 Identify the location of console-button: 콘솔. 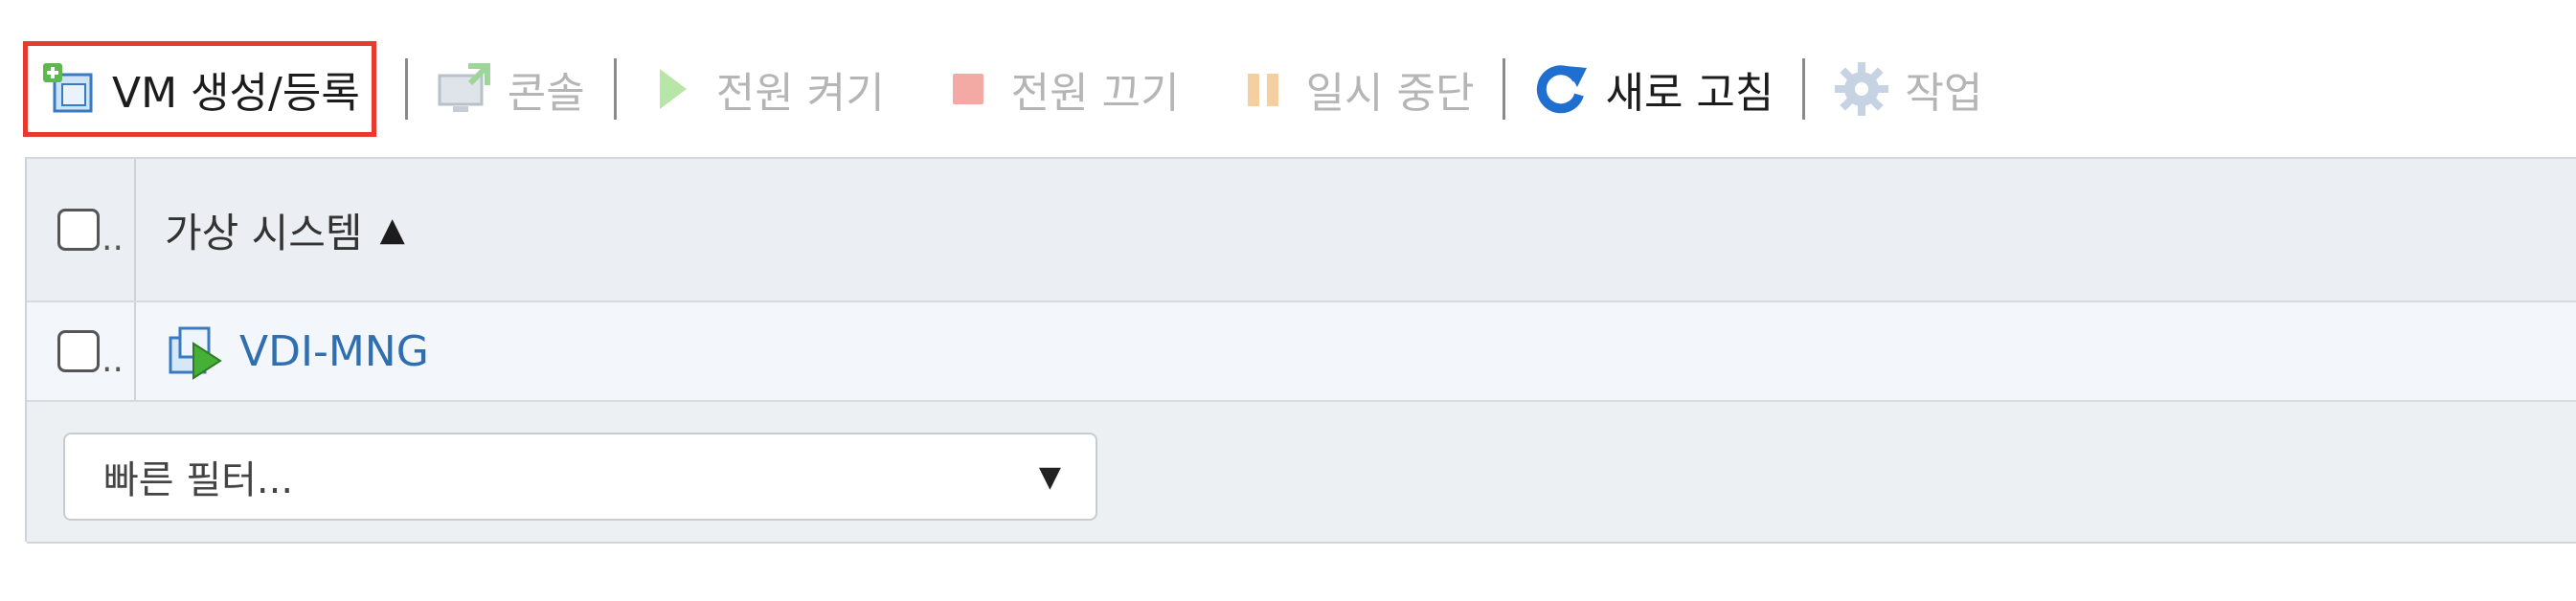
(510, 89).